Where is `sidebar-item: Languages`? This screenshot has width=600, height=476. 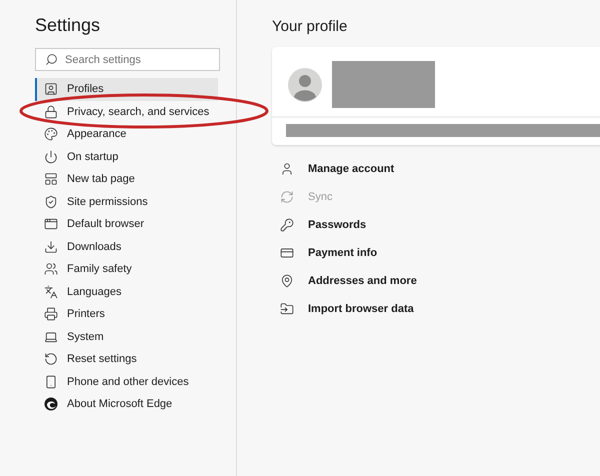 sidebar-item: Languages is located at coordinates (126, 291).